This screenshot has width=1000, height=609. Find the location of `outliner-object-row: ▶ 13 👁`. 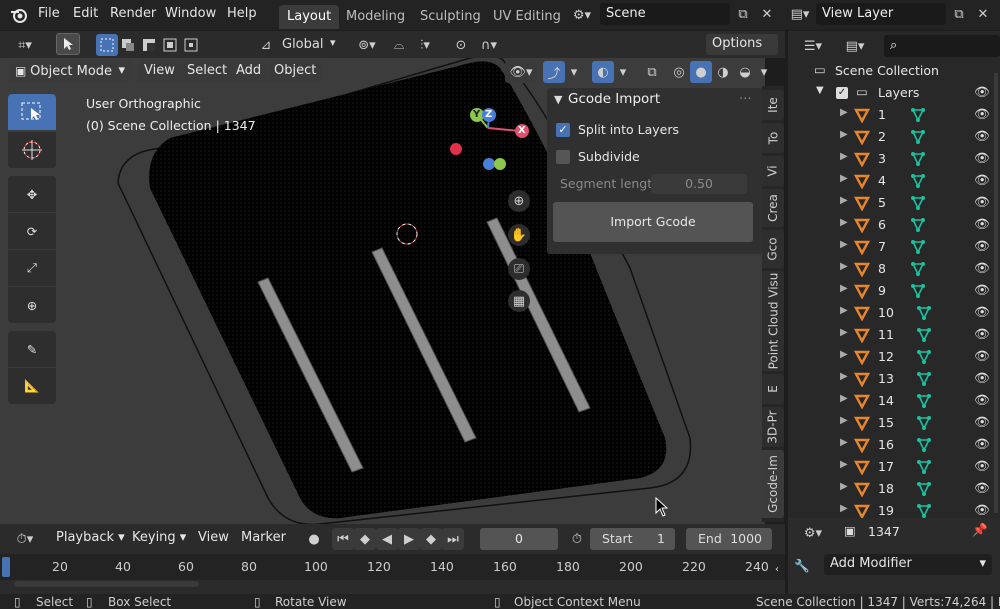

outliner-object-row: ▶ 13 👁 is located at coordinates (894, 379).